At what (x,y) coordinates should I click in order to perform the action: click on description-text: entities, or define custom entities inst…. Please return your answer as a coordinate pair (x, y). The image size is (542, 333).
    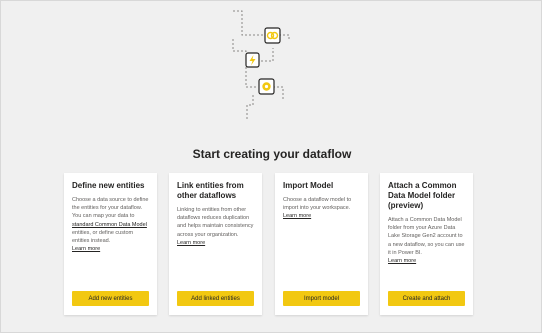
    Looking at the image, I should click on (103, 237).